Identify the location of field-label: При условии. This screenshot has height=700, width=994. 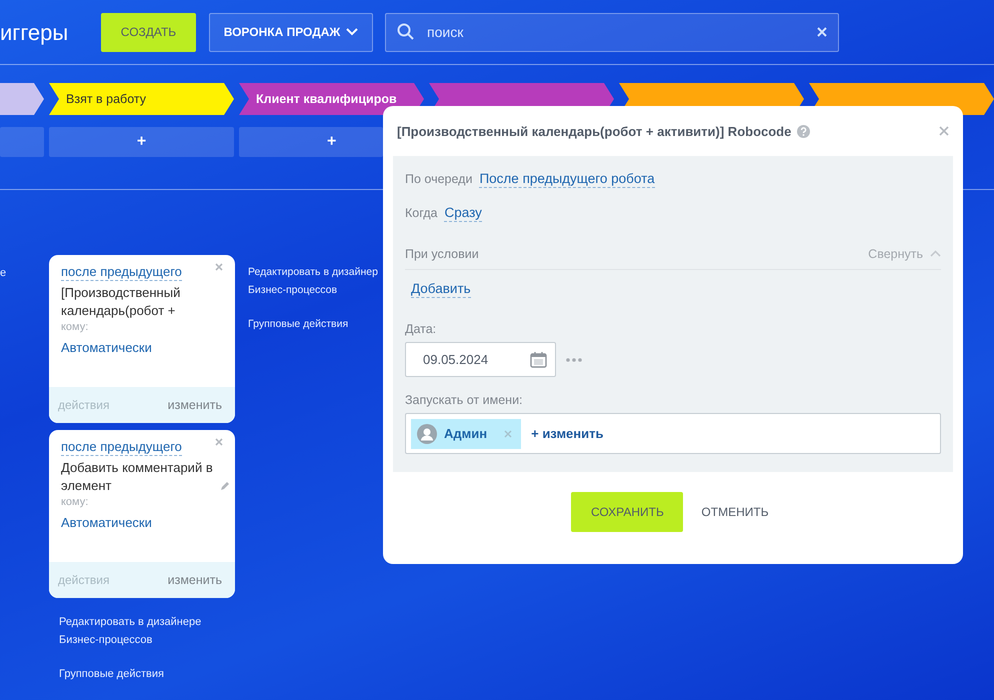
(442, 253).